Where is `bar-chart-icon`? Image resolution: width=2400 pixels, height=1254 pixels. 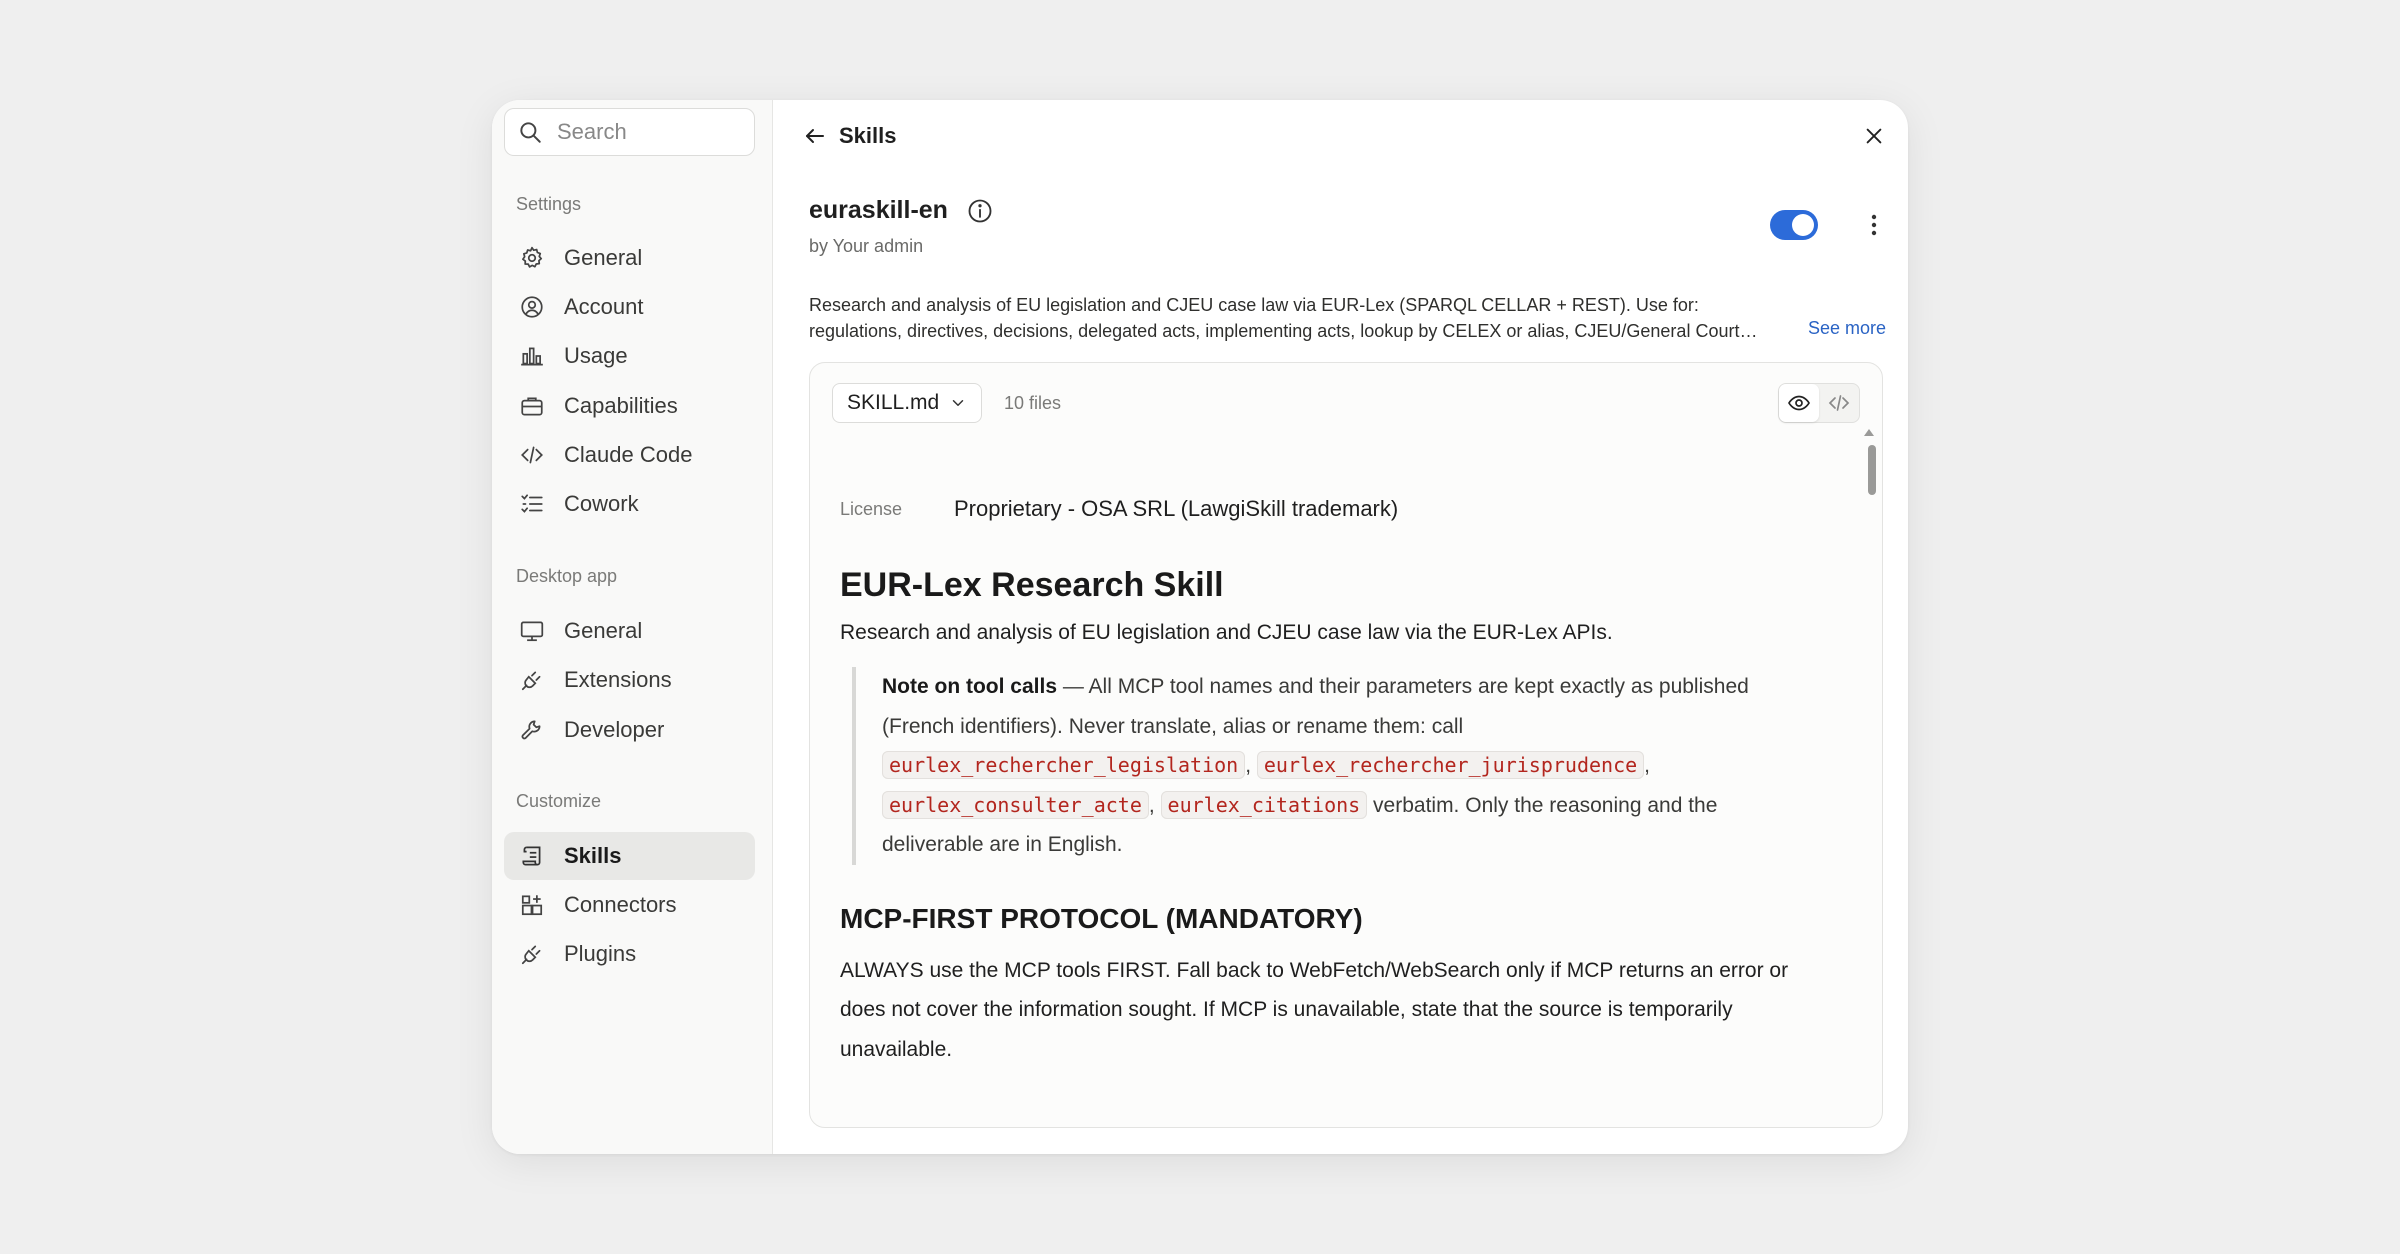 bar-chart-icon is located at coordinates (532, 356).